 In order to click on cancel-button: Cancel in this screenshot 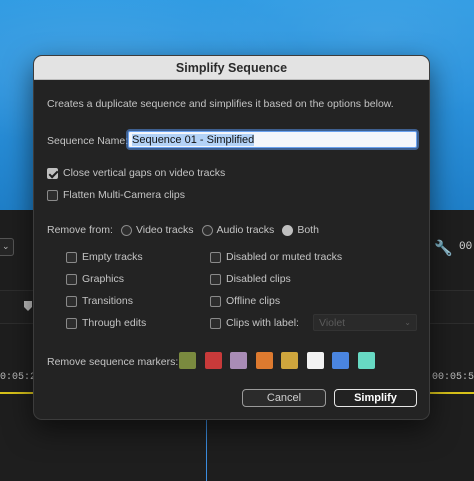, I will do `click(284, 398)`.